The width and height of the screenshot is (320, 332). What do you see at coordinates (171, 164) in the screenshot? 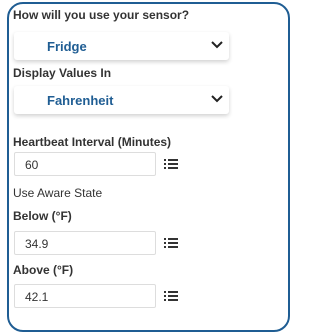
I see `heartbeat-list-icon` at bounding box center [171, 164].